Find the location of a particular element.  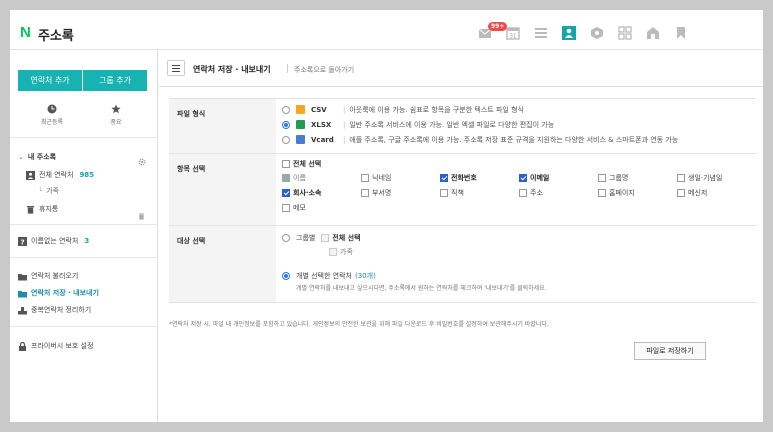

contacts-icon is located at coordinates (569, 33).